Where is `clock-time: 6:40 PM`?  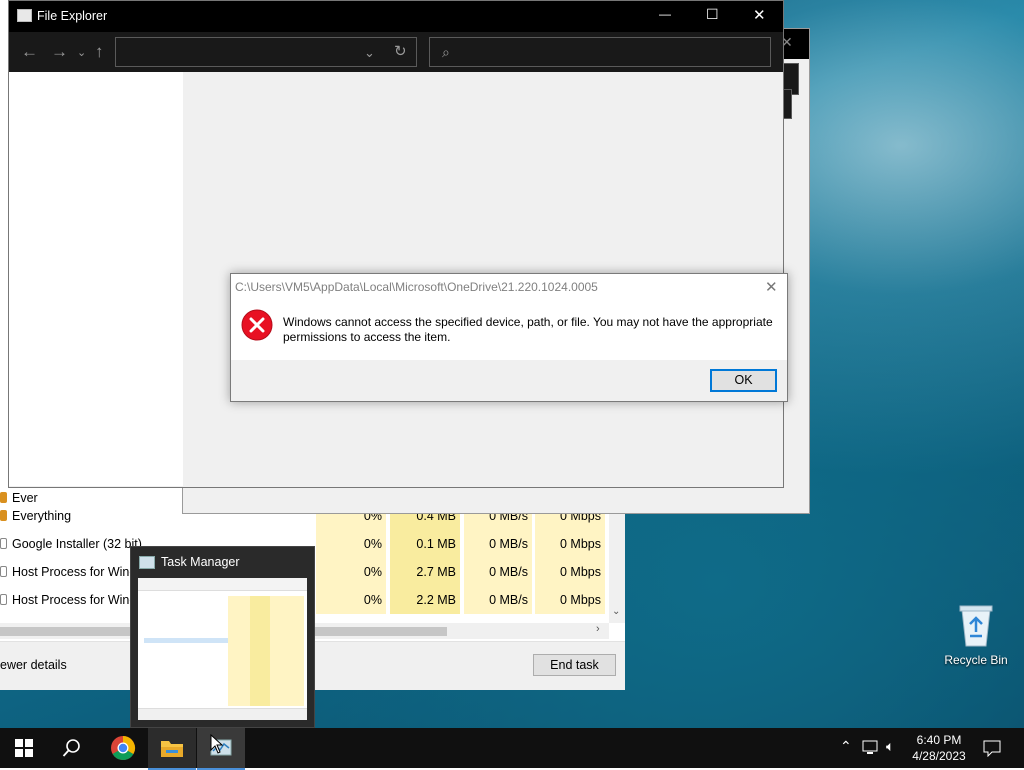
clock-time: 6:40 PM is located at coordinates (939, 740).